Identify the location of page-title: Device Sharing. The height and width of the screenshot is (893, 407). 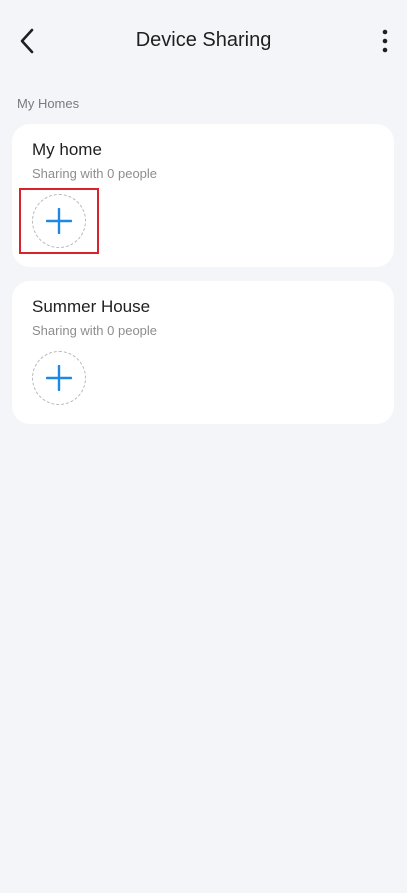
(203, 40).